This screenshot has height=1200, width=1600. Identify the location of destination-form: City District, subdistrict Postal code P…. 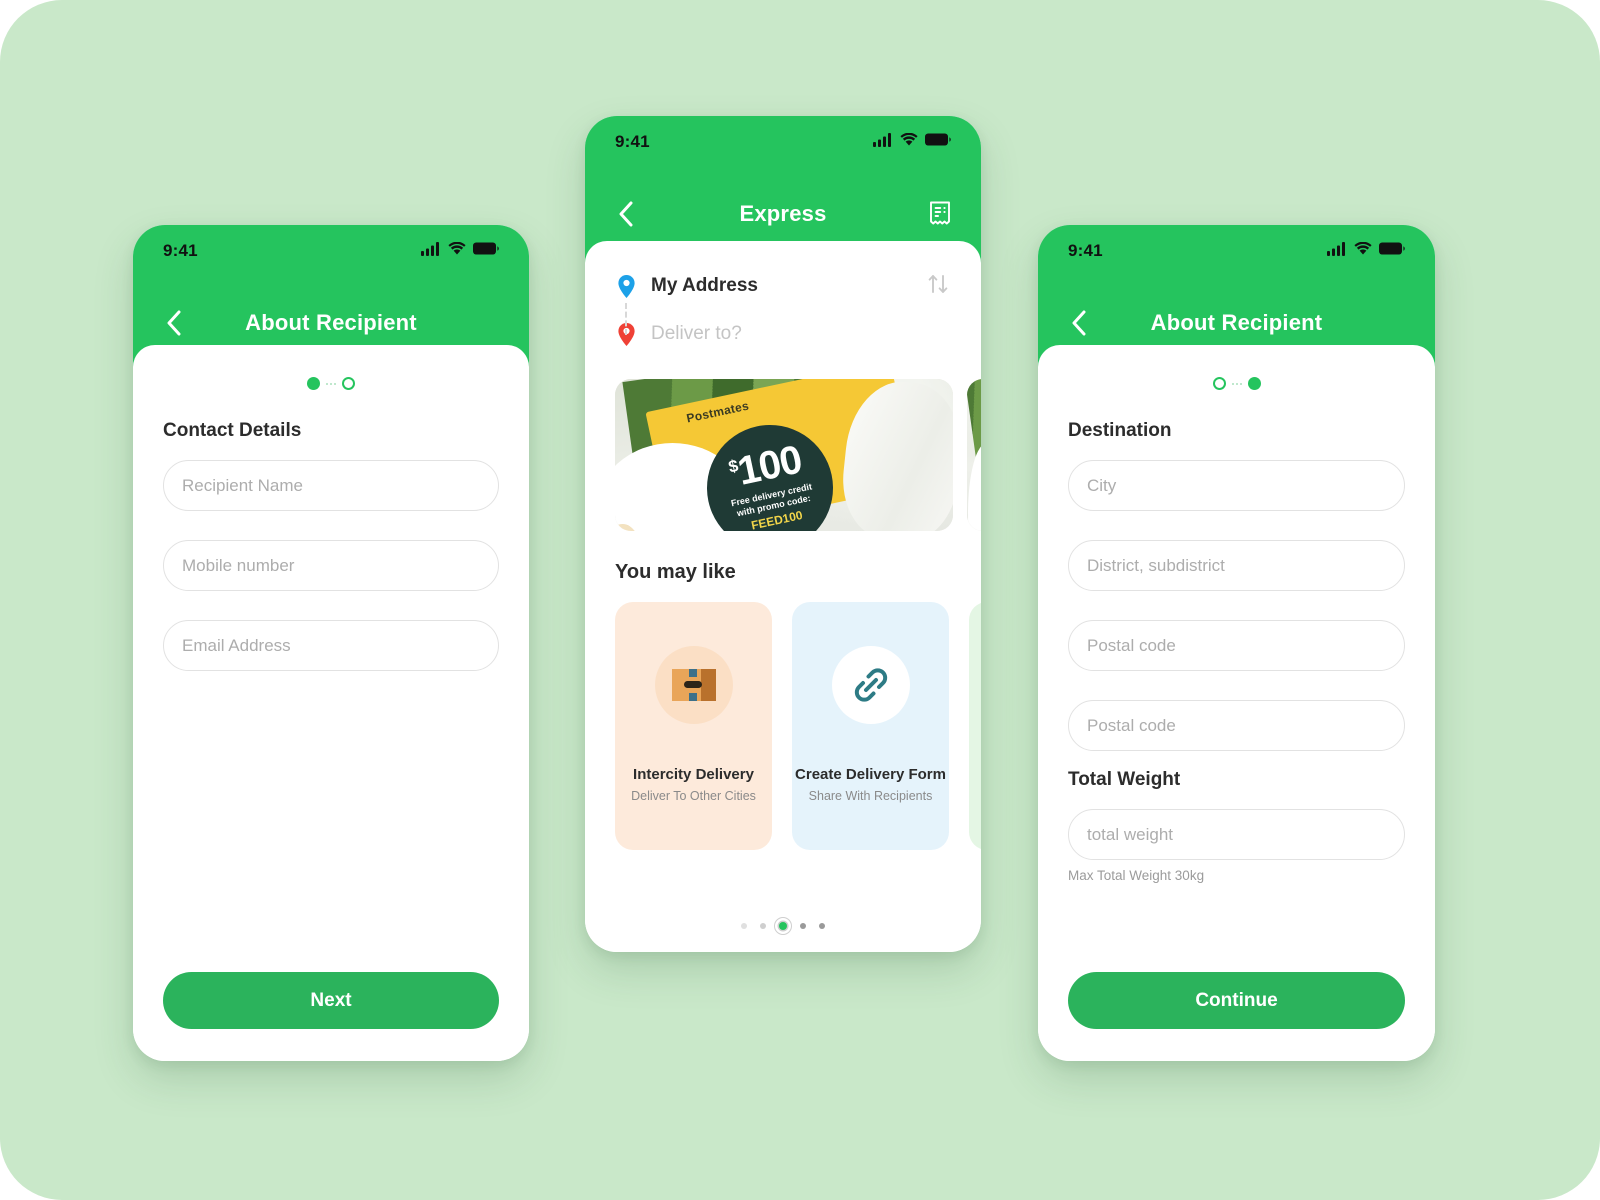
(1236, 605).